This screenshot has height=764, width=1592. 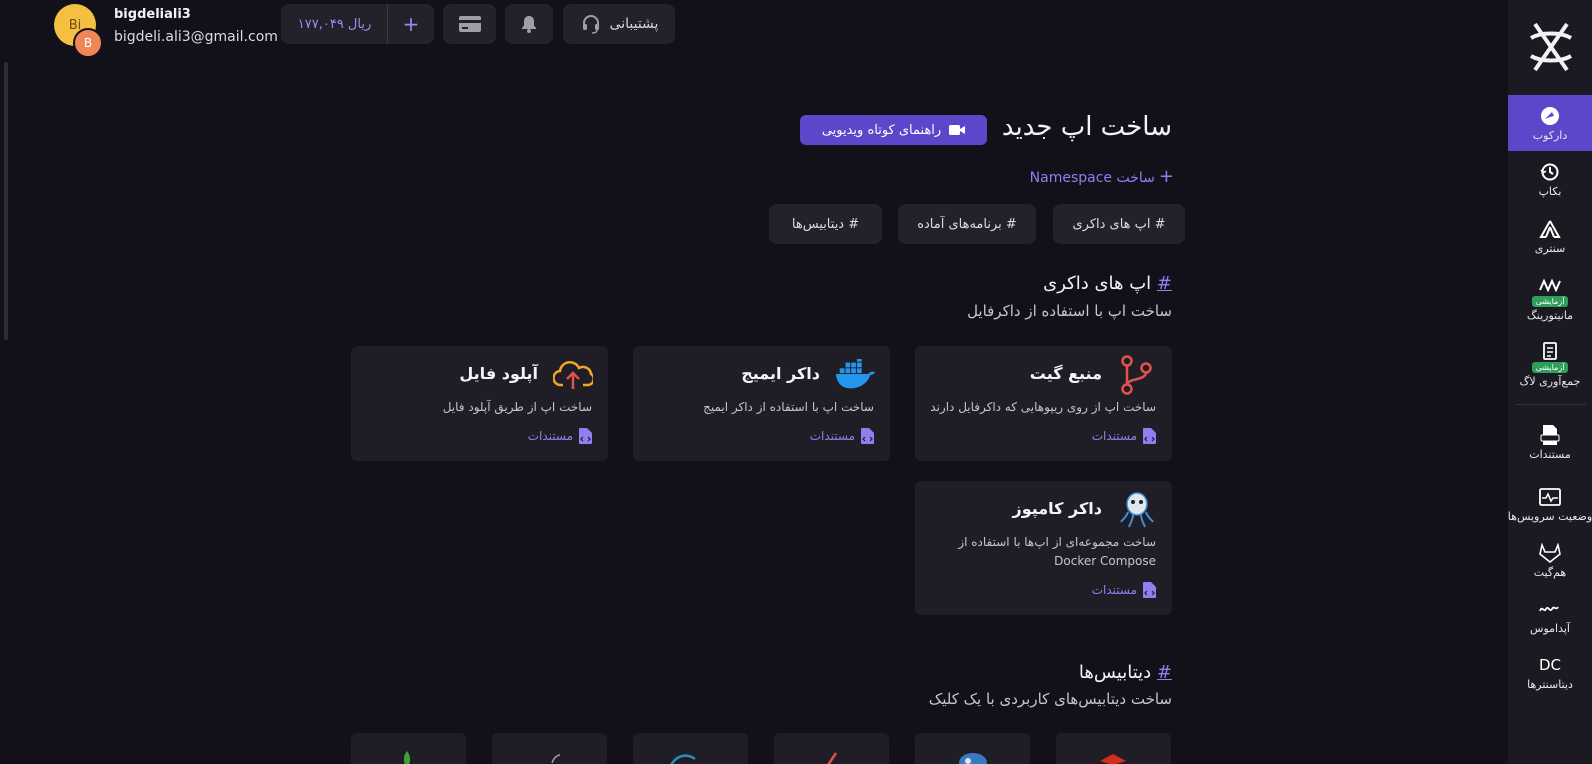 I want to click on sidebar-item-sentry: سنتری, so click(x=1550, y=236).